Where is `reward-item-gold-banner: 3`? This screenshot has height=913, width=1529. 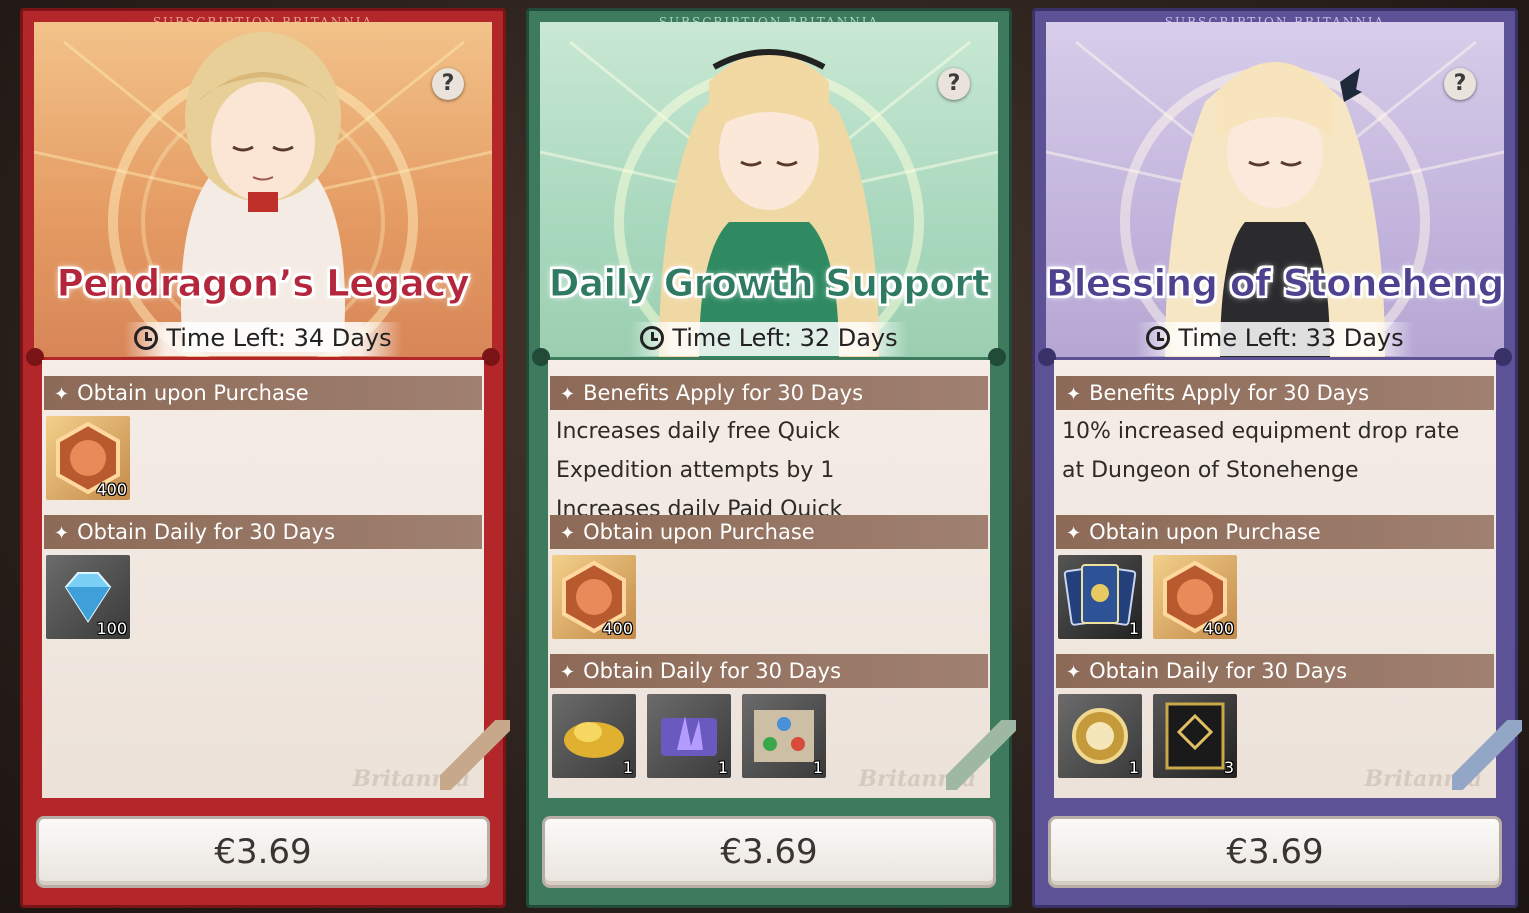
reward-item-gold-banner: 3 is located at coordinates (1195, 736).